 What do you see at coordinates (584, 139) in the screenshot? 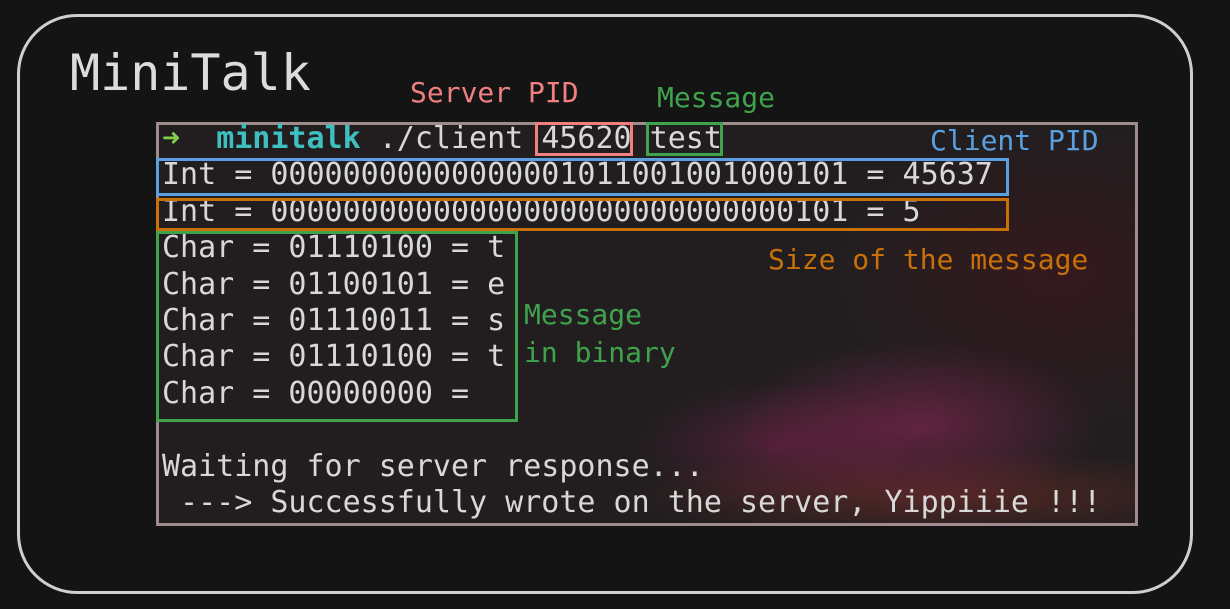
I see `server-pid-box` at bounding box center [584, 139].